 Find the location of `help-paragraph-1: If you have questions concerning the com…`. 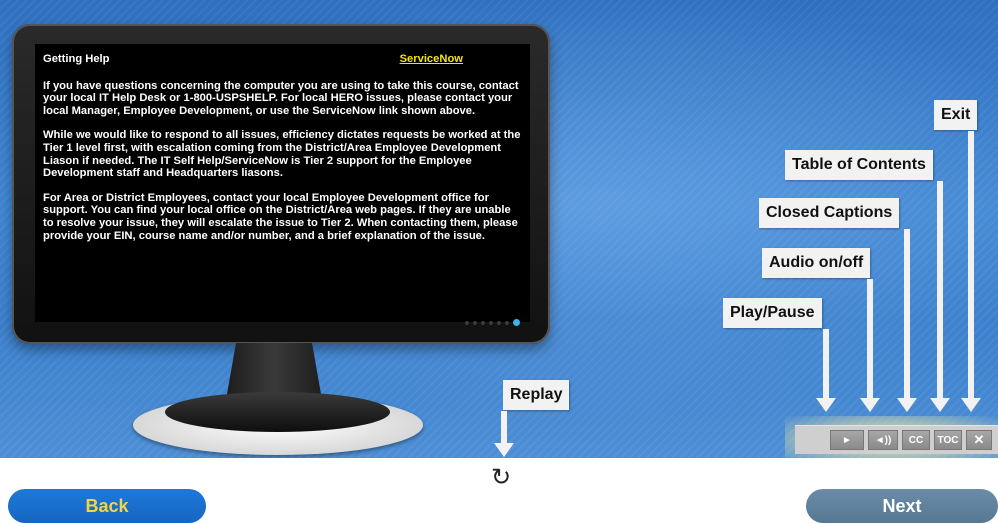

help-paragraph-1: If you have questions concerning the com… is located at coordinates (281, 98).